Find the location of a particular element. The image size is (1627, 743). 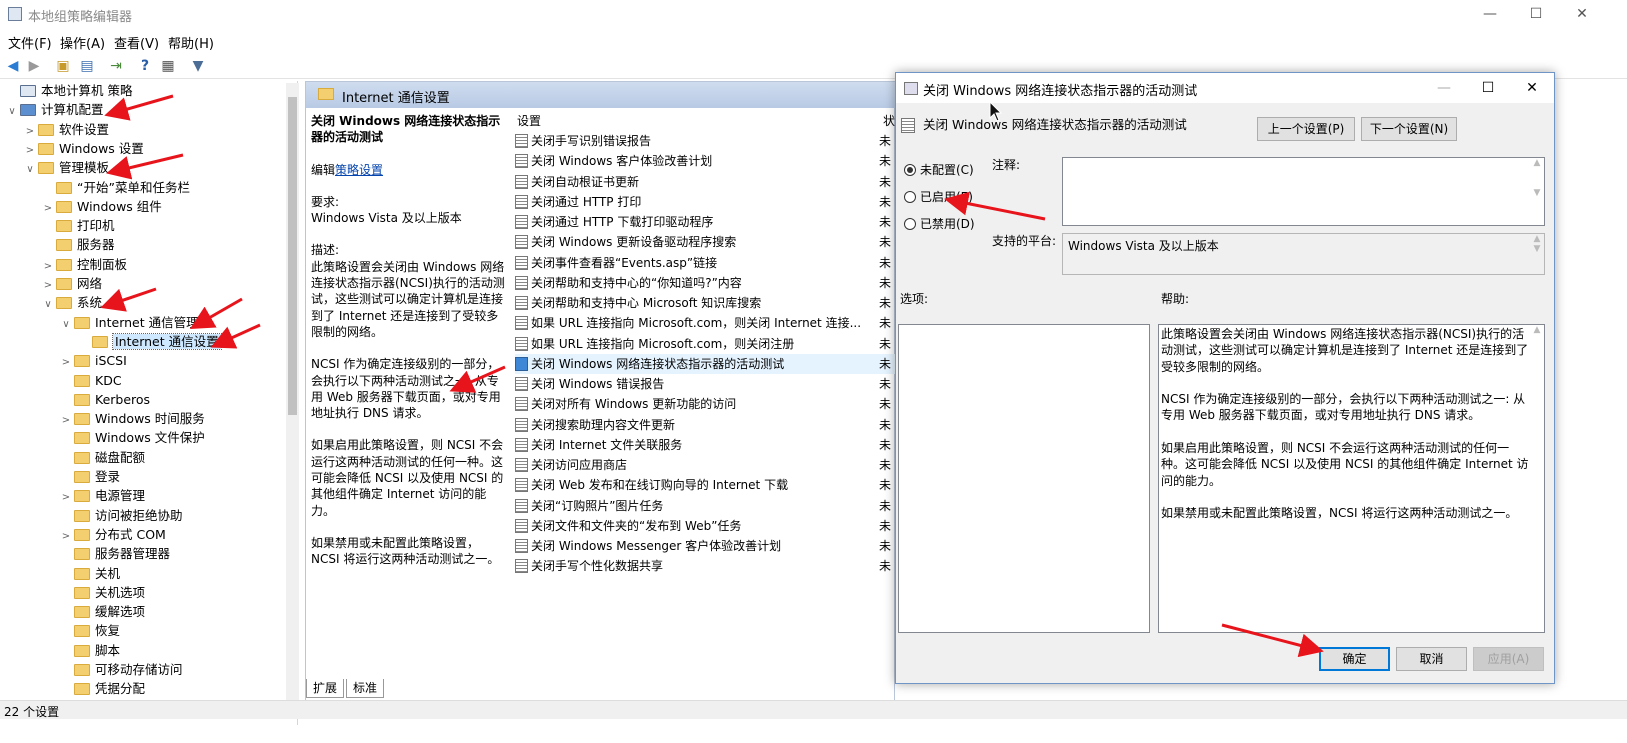

menu-file: 文件(F) is located at coordinates (30, 42).